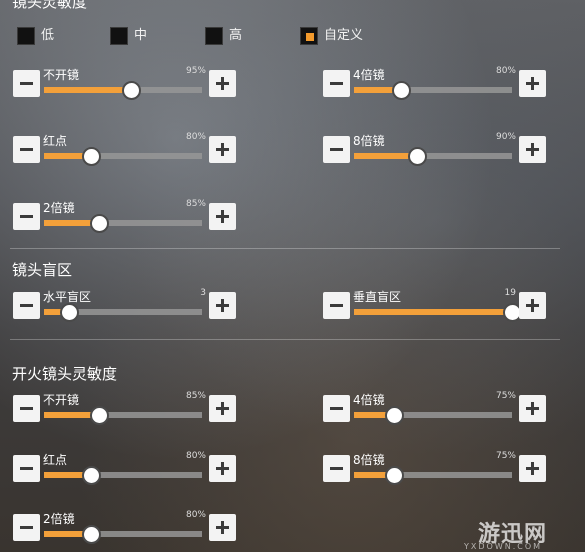 The width and height of the screenshot is (585, 552). I want to click on preset-custom-label: 自定义, so click(344, 35).